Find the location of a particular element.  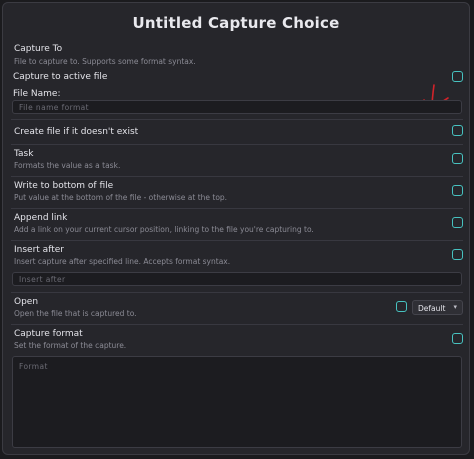

insert-after-checkbox is located at coordinates (457, 254).